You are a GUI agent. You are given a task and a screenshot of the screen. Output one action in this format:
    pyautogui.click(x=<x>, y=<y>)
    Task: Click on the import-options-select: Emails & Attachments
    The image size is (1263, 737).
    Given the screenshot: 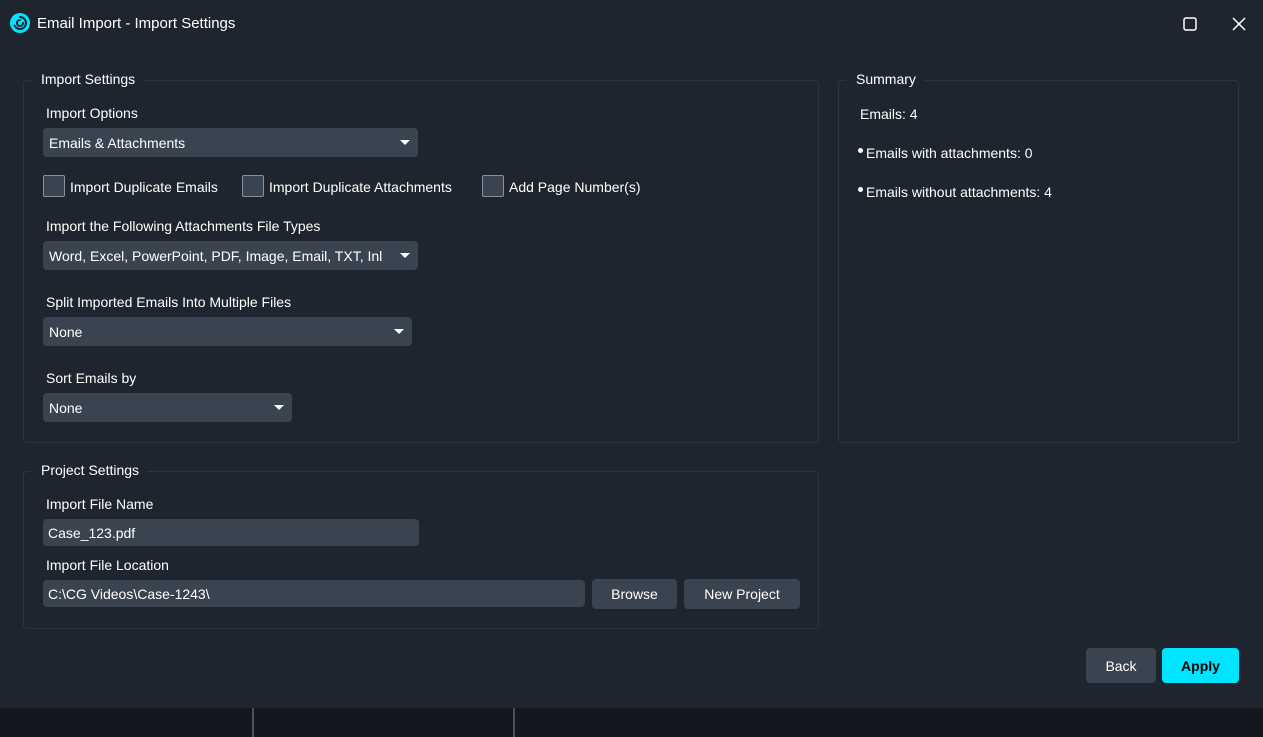 What is the action you would take?
    pyautogui.click(x=230, y=142)
    